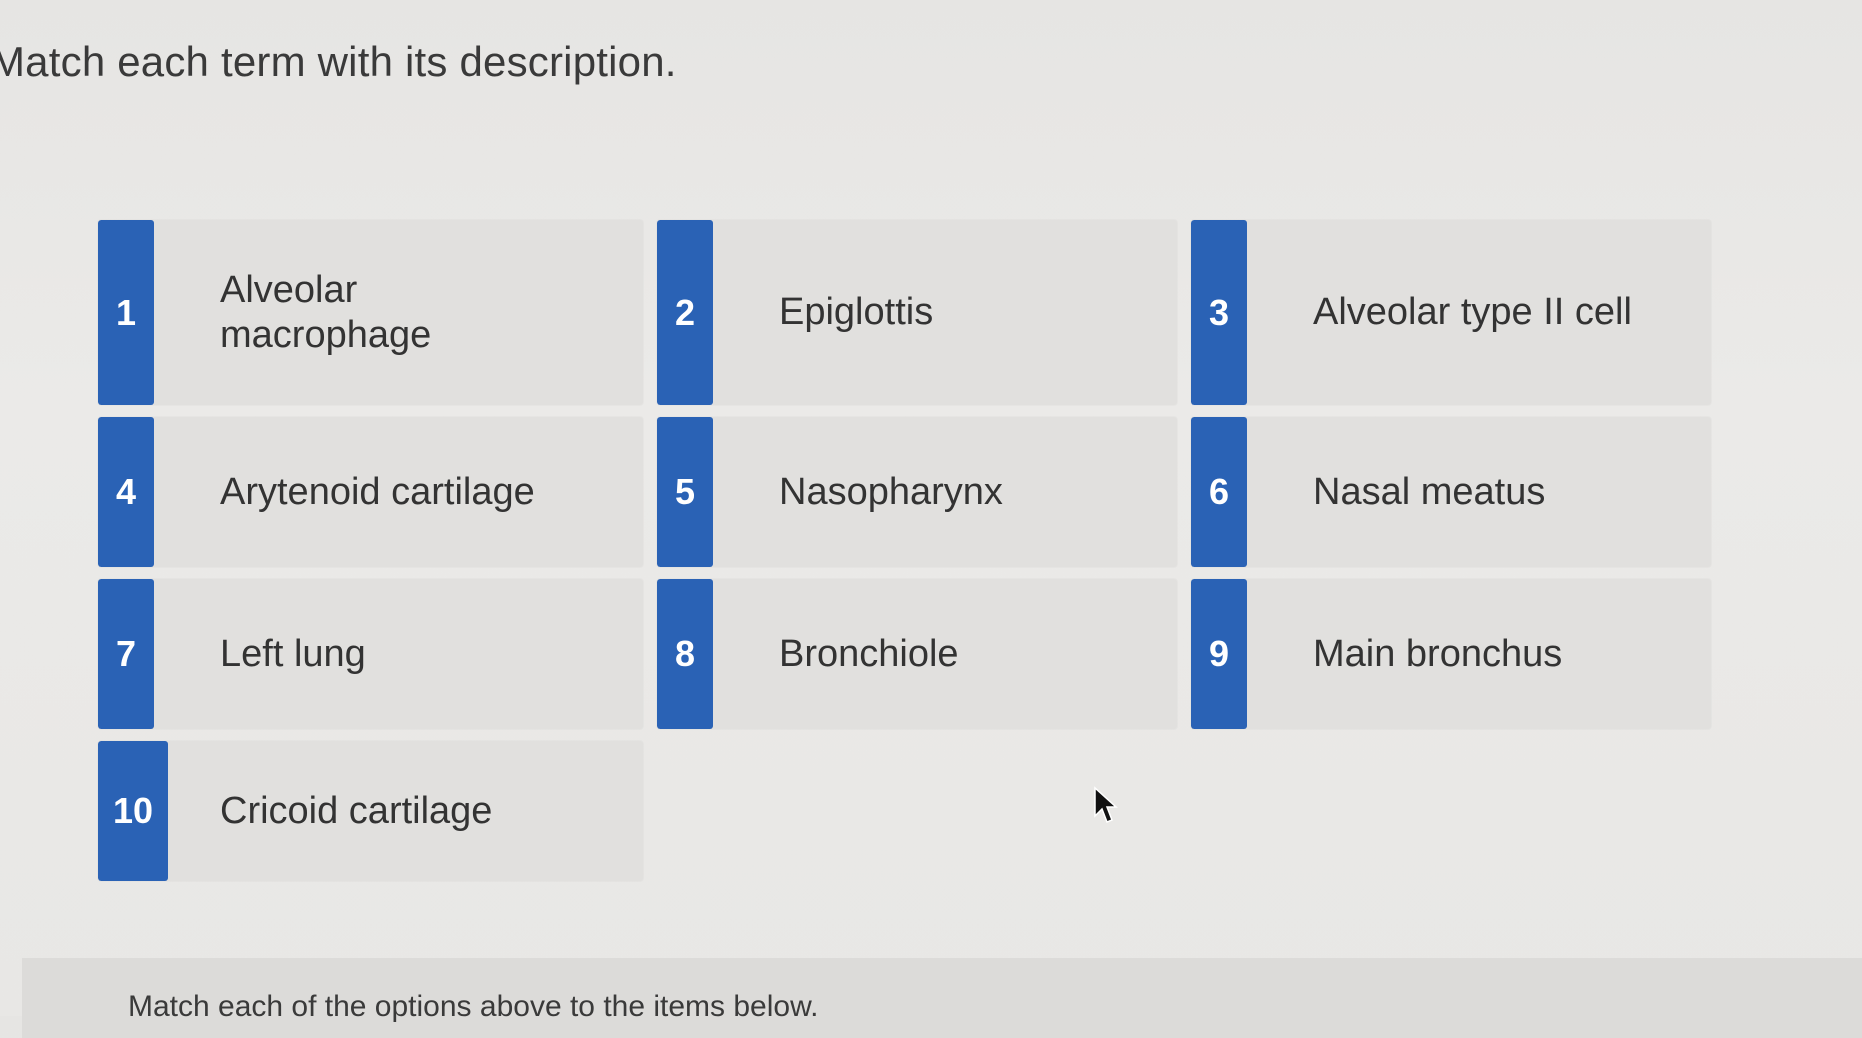 This screenshot has width=1862, height=1038. What do you see at coordinates (377, 491) in the screenshot?
I see `term-label: Arytenoid cartilage` at bounding box center [377, 491].